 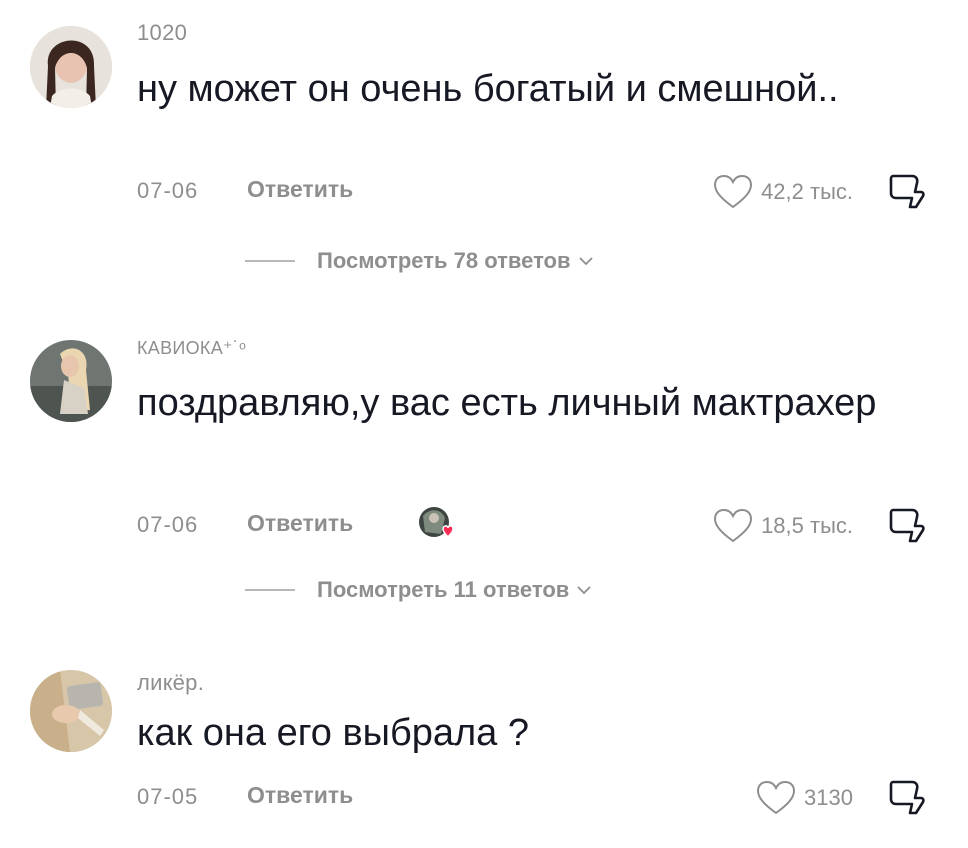 What do you see at coordinates (448, 531) in the screenshot?
I see `red-heart-icon` at bounding box center [448, 531].